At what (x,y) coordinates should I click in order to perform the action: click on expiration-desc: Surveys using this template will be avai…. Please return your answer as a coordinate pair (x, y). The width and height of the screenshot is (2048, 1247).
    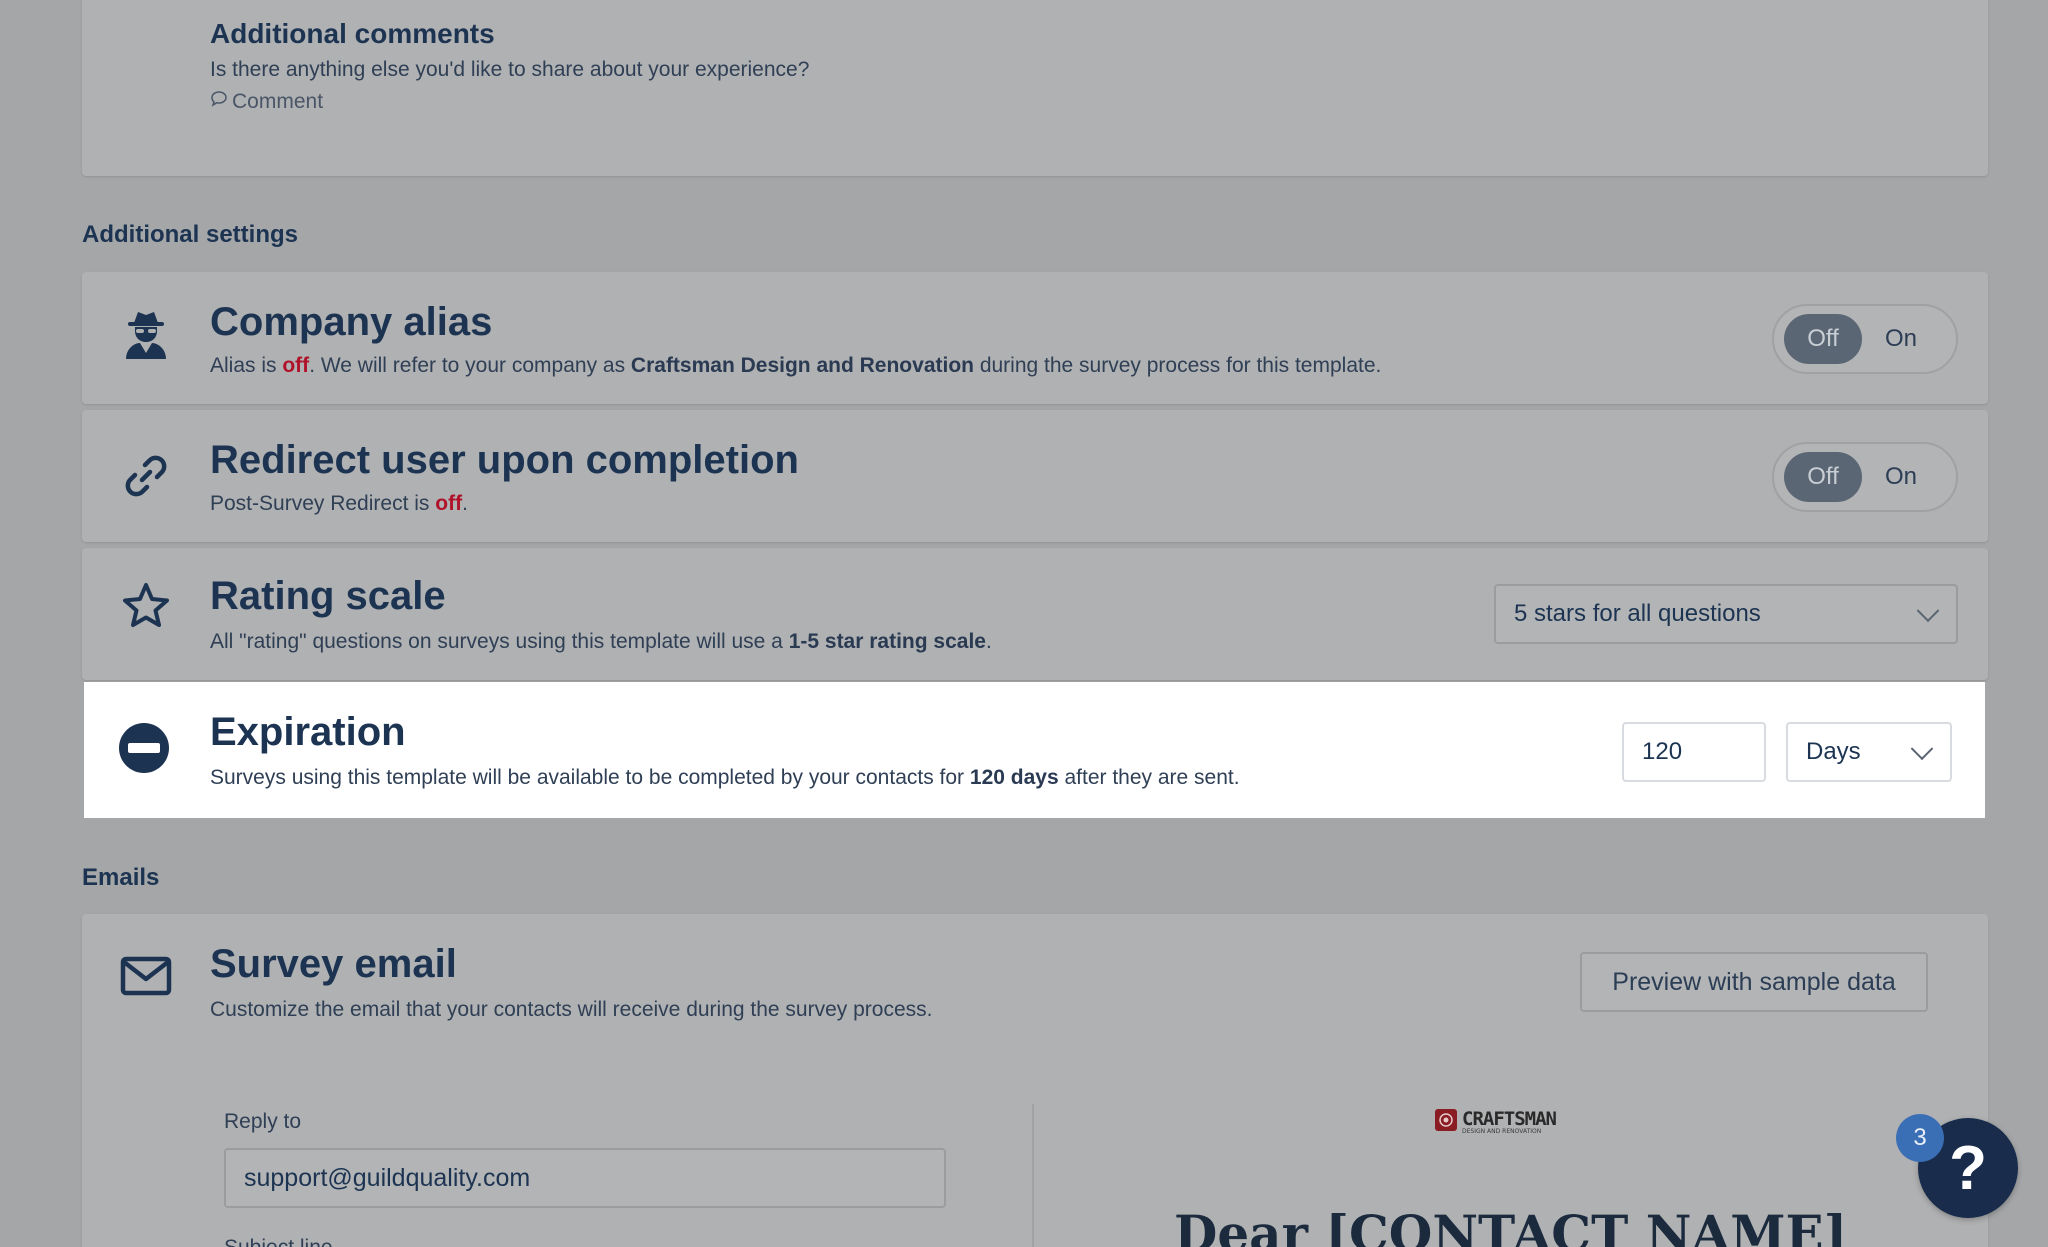
    Looking at the image, I should click on (725, 778).